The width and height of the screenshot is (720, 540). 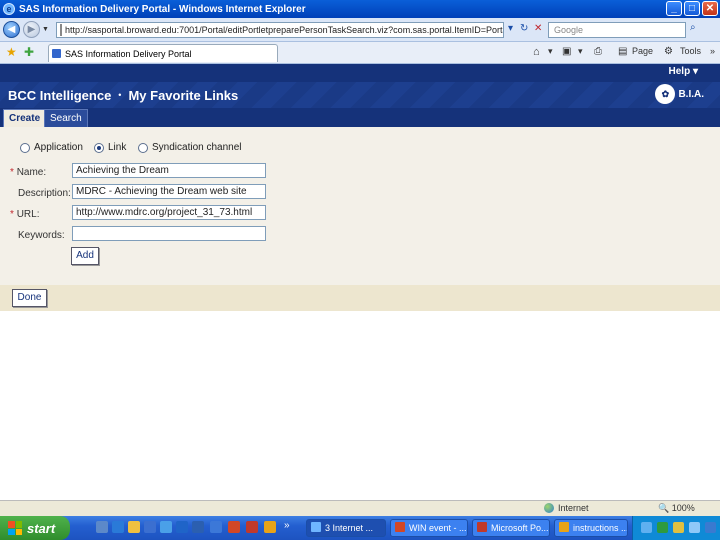 I want to click on required-marker: *, so click(x=12, y=214).